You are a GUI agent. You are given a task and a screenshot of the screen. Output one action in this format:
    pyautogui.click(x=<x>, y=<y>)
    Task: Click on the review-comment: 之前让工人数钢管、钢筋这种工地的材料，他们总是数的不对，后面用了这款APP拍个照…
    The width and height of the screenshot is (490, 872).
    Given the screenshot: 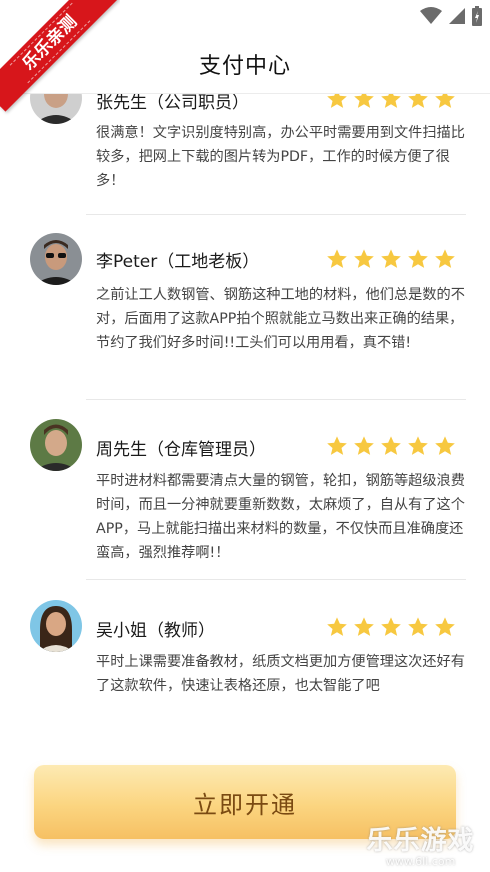 What is the action you would take?
    pyautogui.click(x=280, y=319)
    